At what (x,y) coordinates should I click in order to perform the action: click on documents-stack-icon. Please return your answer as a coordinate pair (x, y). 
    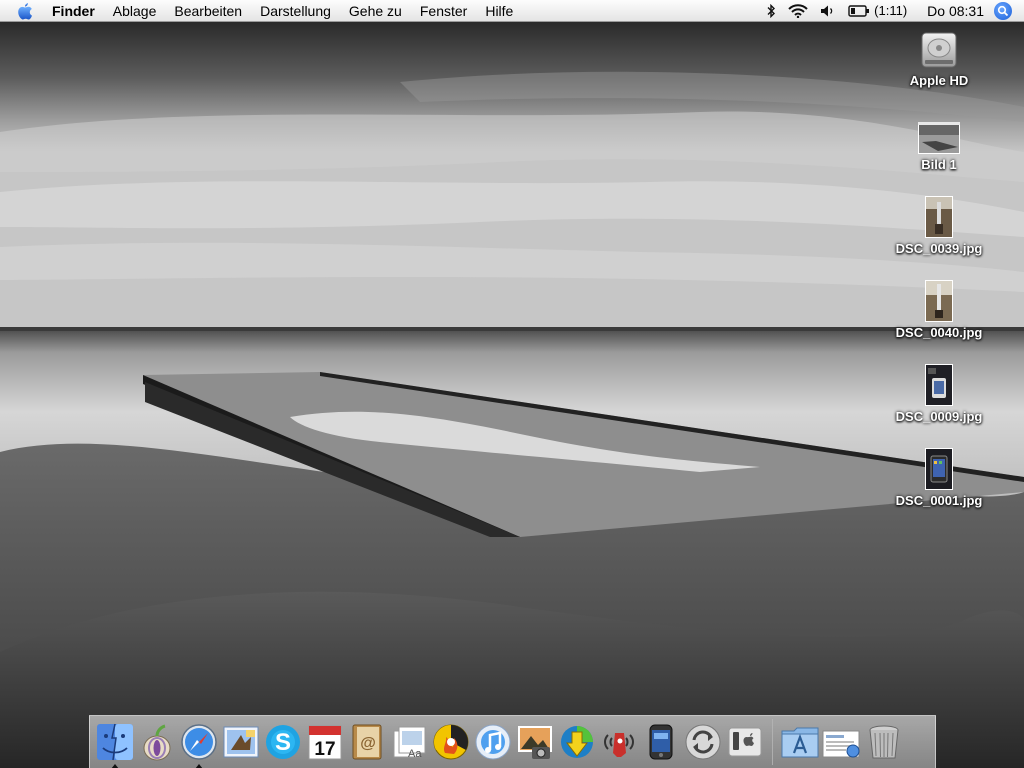
    Looking at the image, I should click on (841, 744).